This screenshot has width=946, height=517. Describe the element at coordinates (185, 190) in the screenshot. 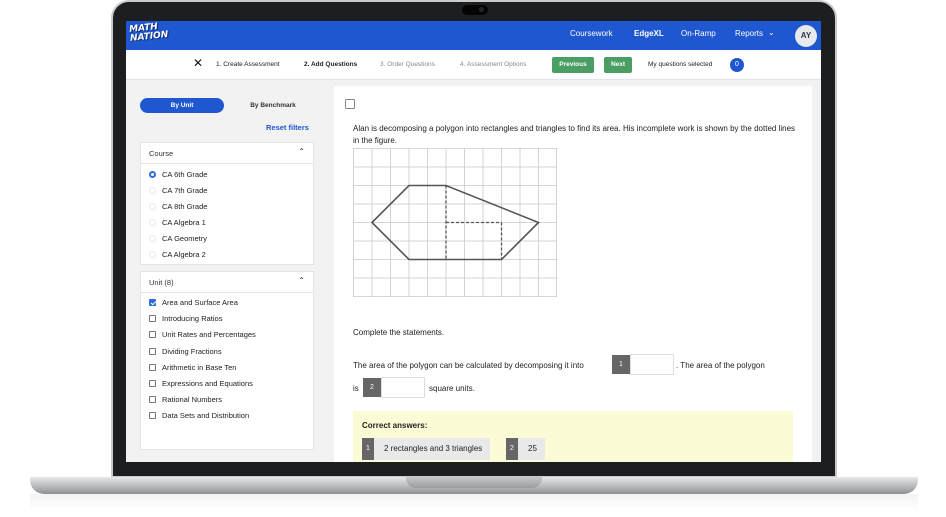

I see `course-option-label: CA 7th Grade` at that location.